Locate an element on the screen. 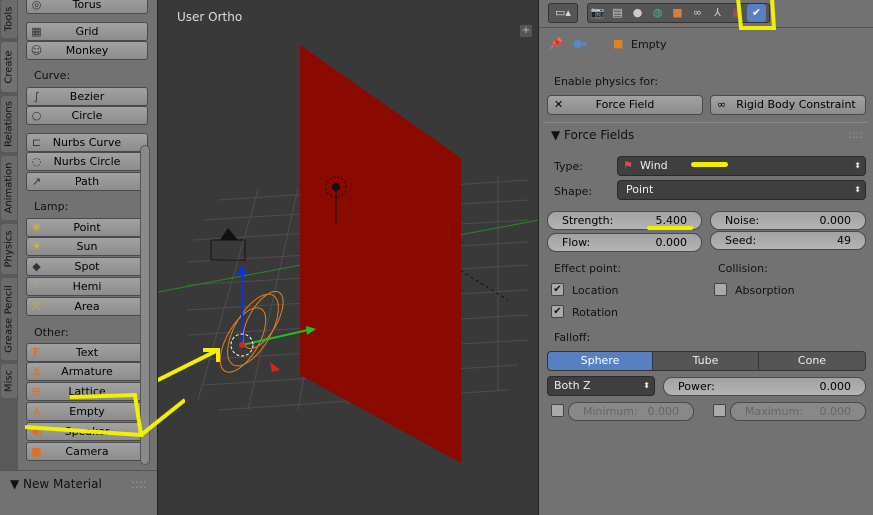 This screenshot has width=873, height=515. add-circle-button: ○ Circle is located at coordinates (87, 115).